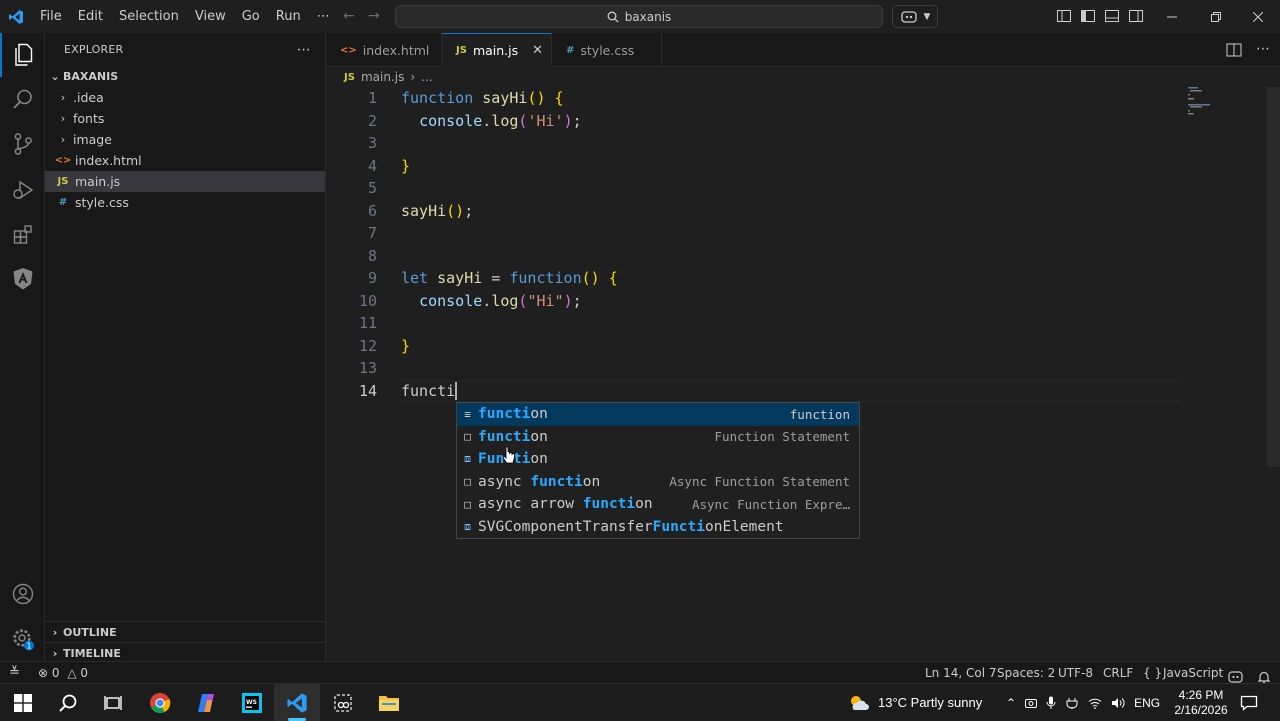 This screenshot has height=721, width=1280. What do you see at coordinates (288, 16) in the screenshot?
I see `menu-run: Run` at bounding box center [288, 16].